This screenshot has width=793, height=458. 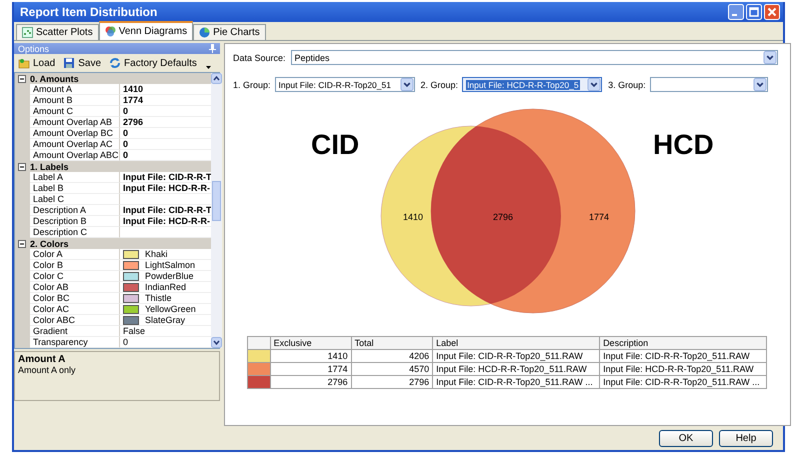 I want to click on property-name: Amount C, so click(x=75, y=111).